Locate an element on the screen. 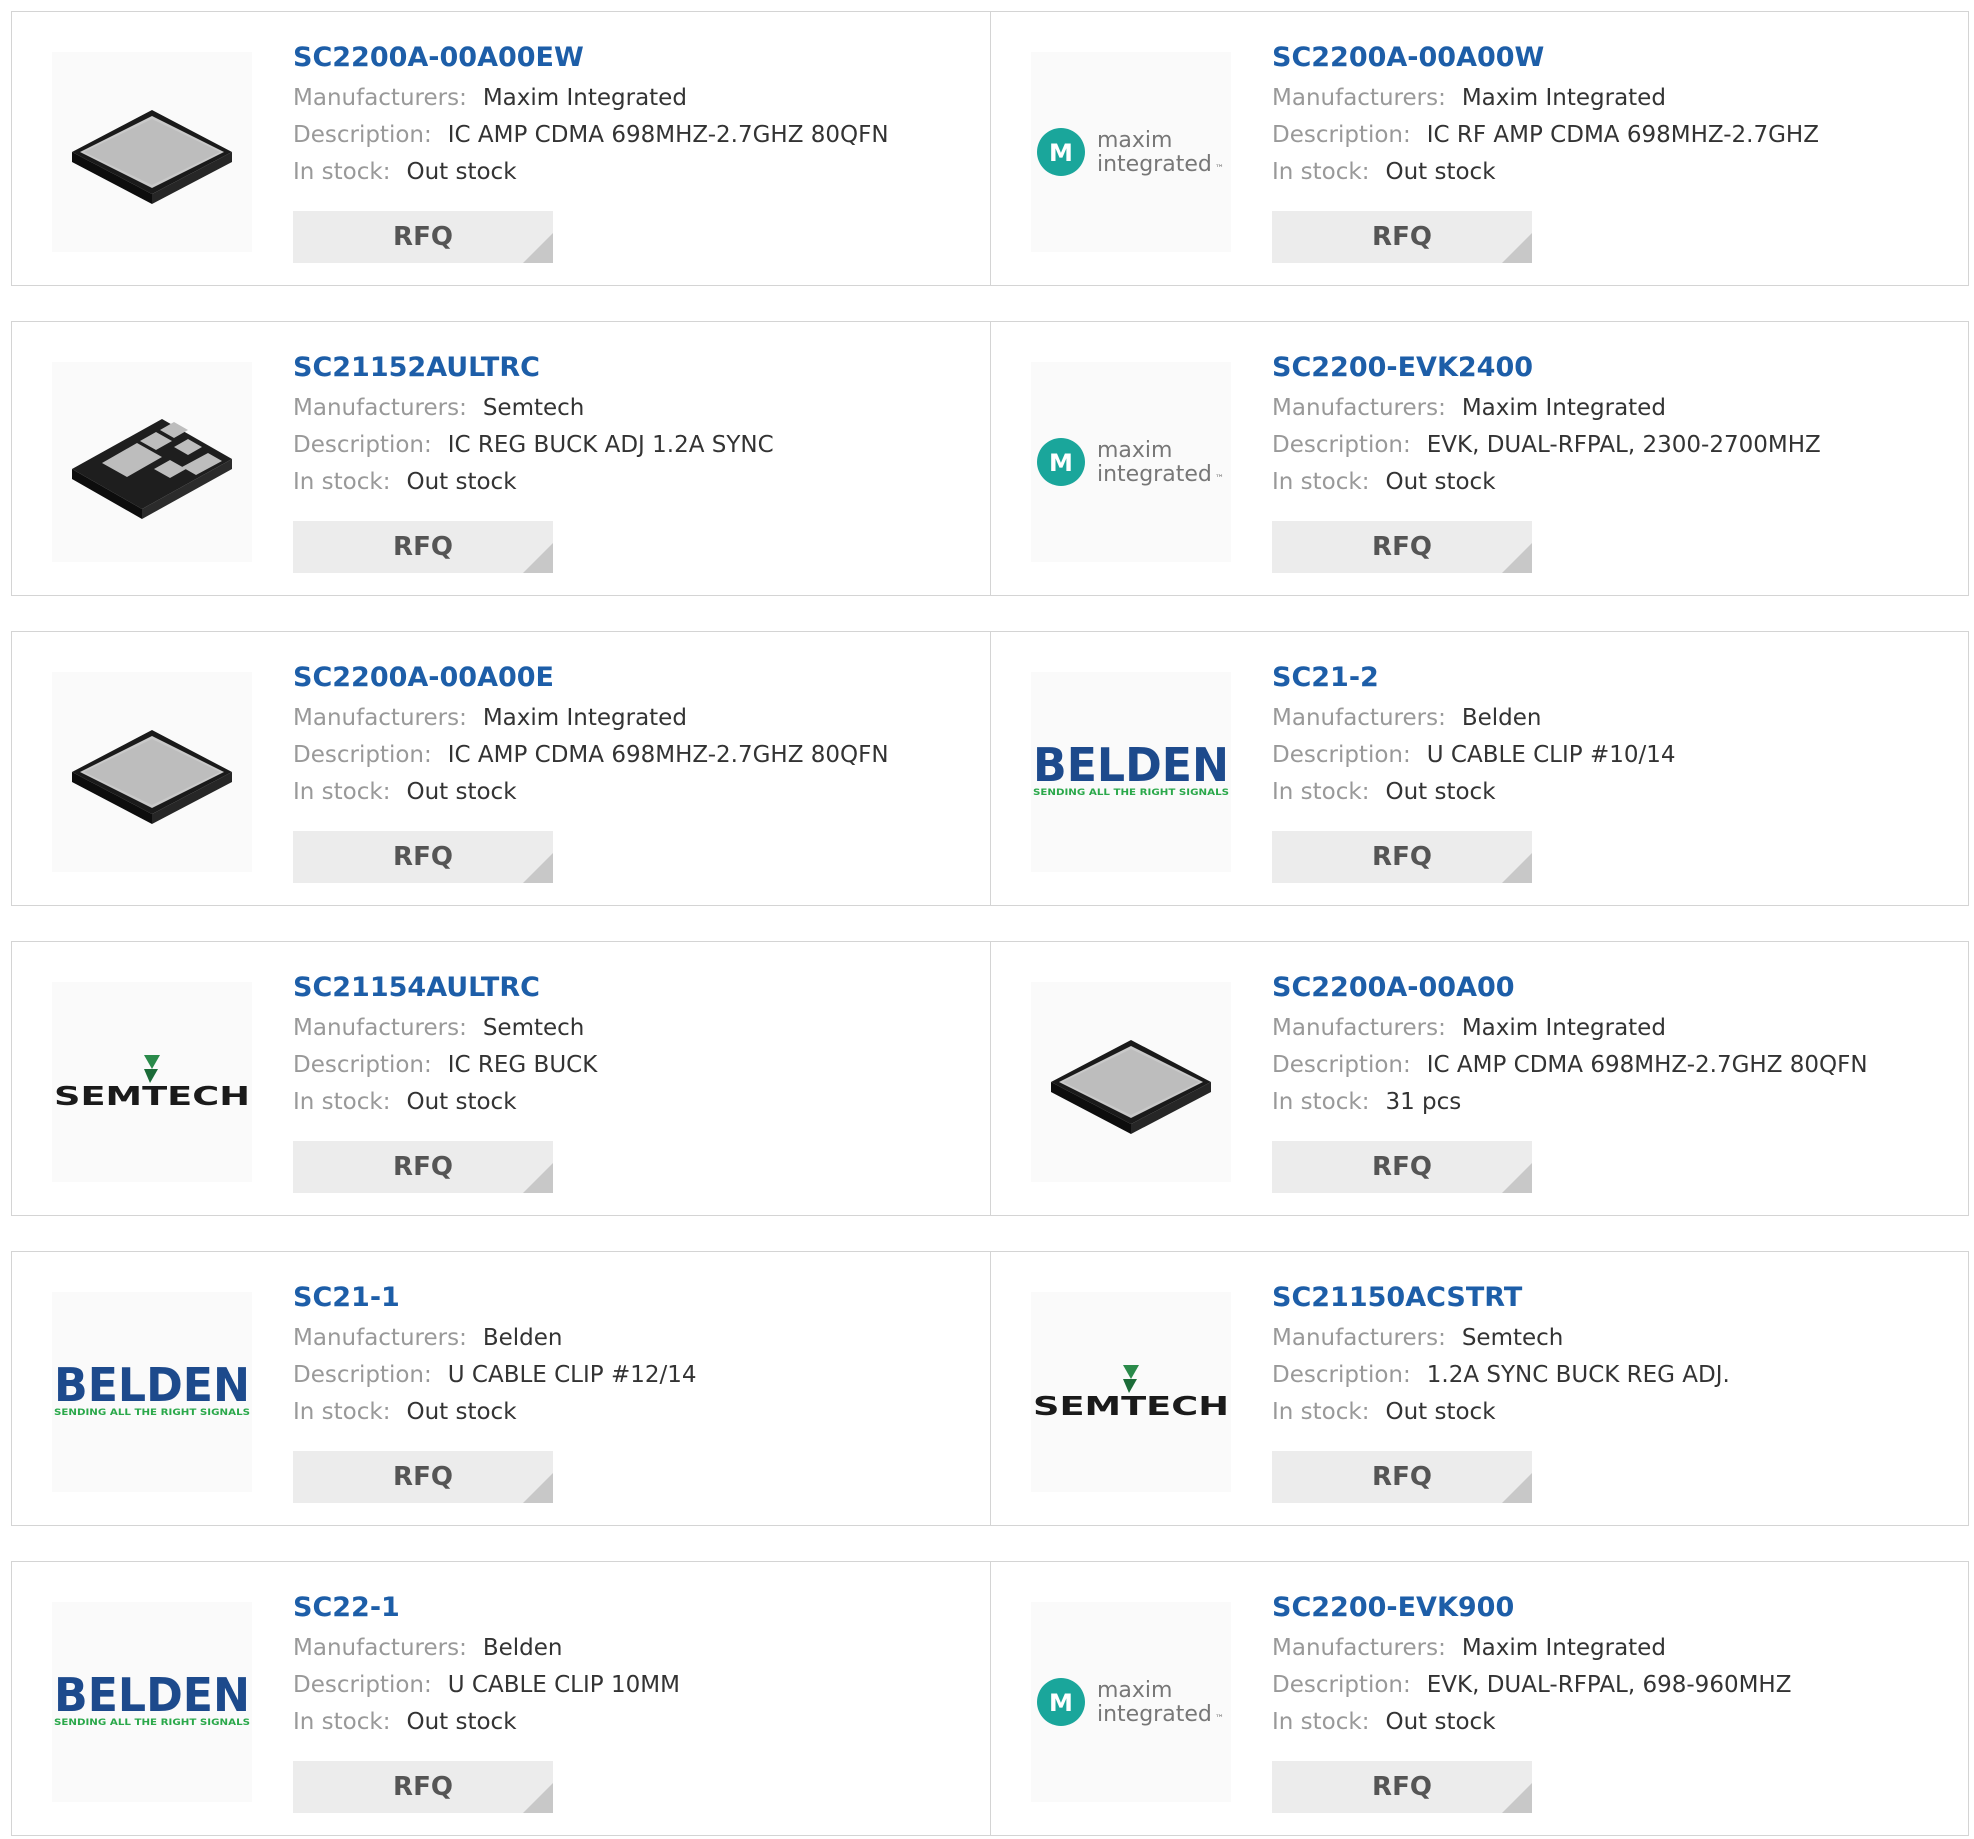 The image size is (1974, 1839). manufacturer-value: Belden is located at coordinates (522, 1338).